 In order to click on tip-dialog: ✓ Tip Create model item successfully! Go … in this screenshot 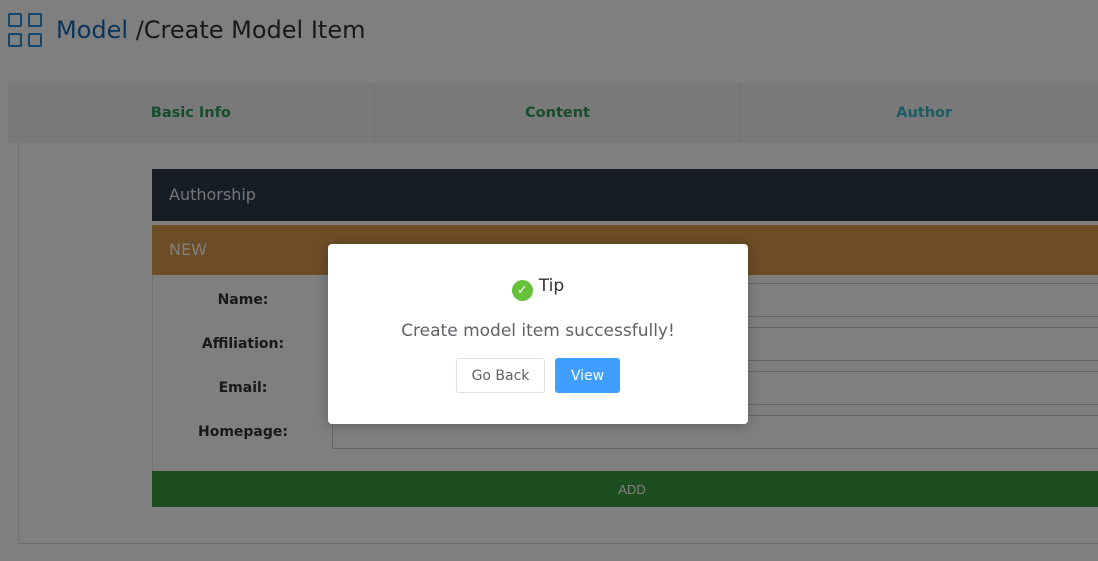, I will do `click(538, 334)`.